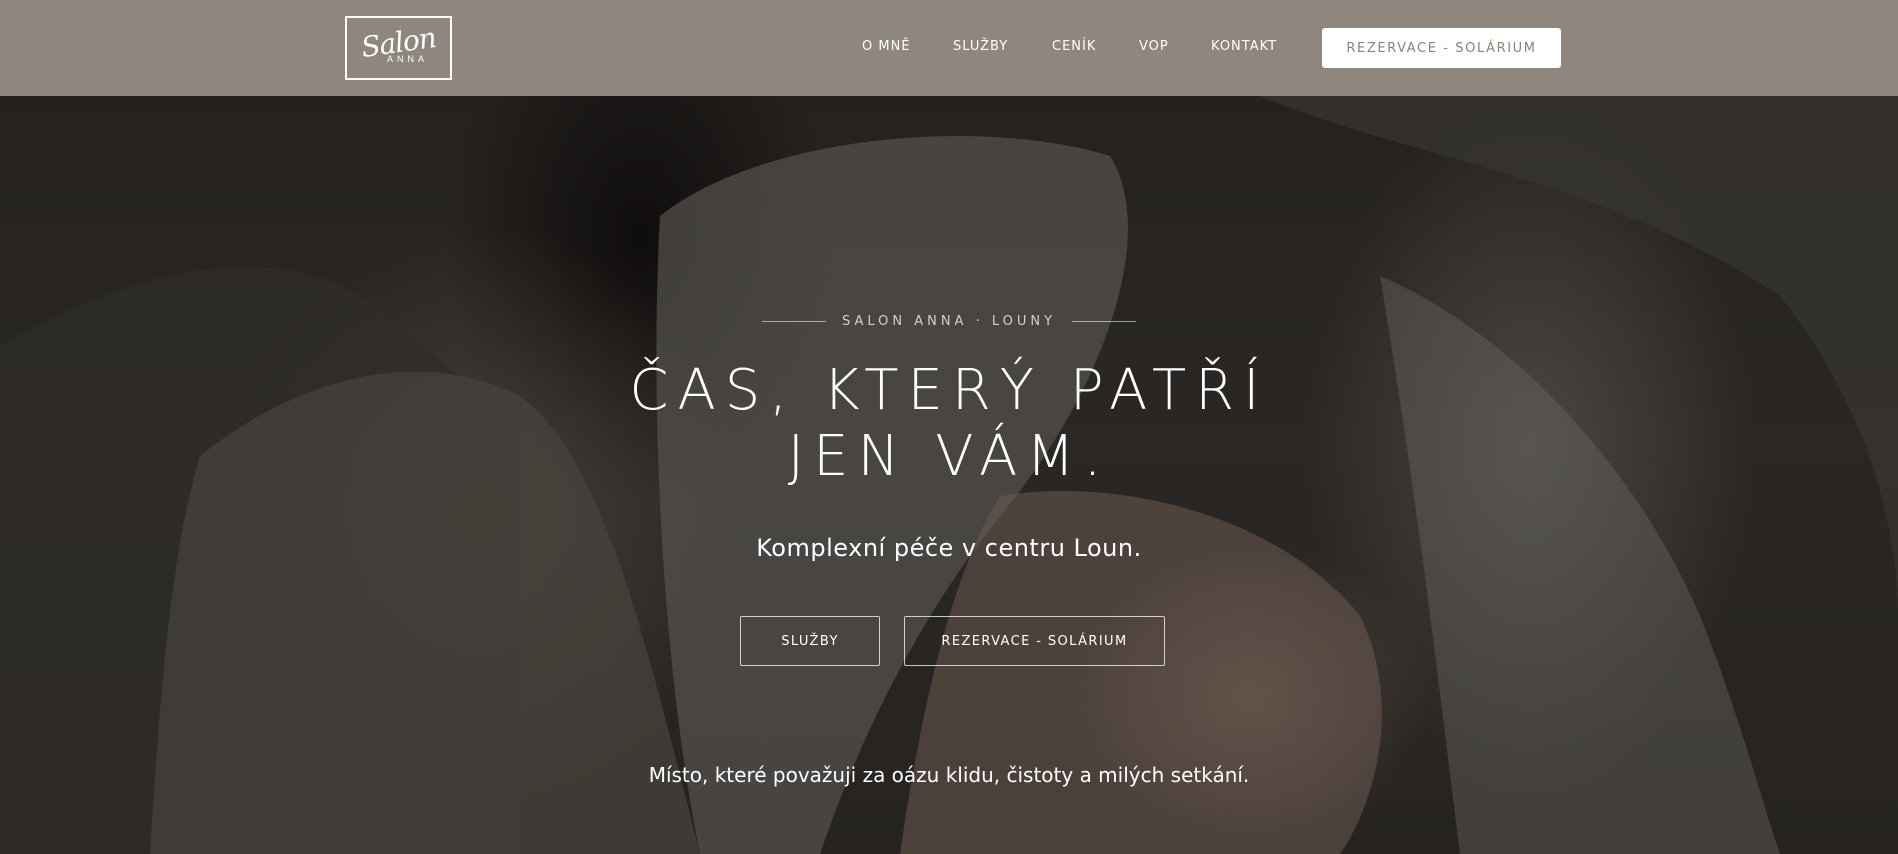 This screenshot has height=854, width=1898. What do you see at coordinates (1441, 48) in the screenshot?
I see `reservation-solarium-button: REZERVACE - SOLÁRIUM` at bounding box center [1441, 48].